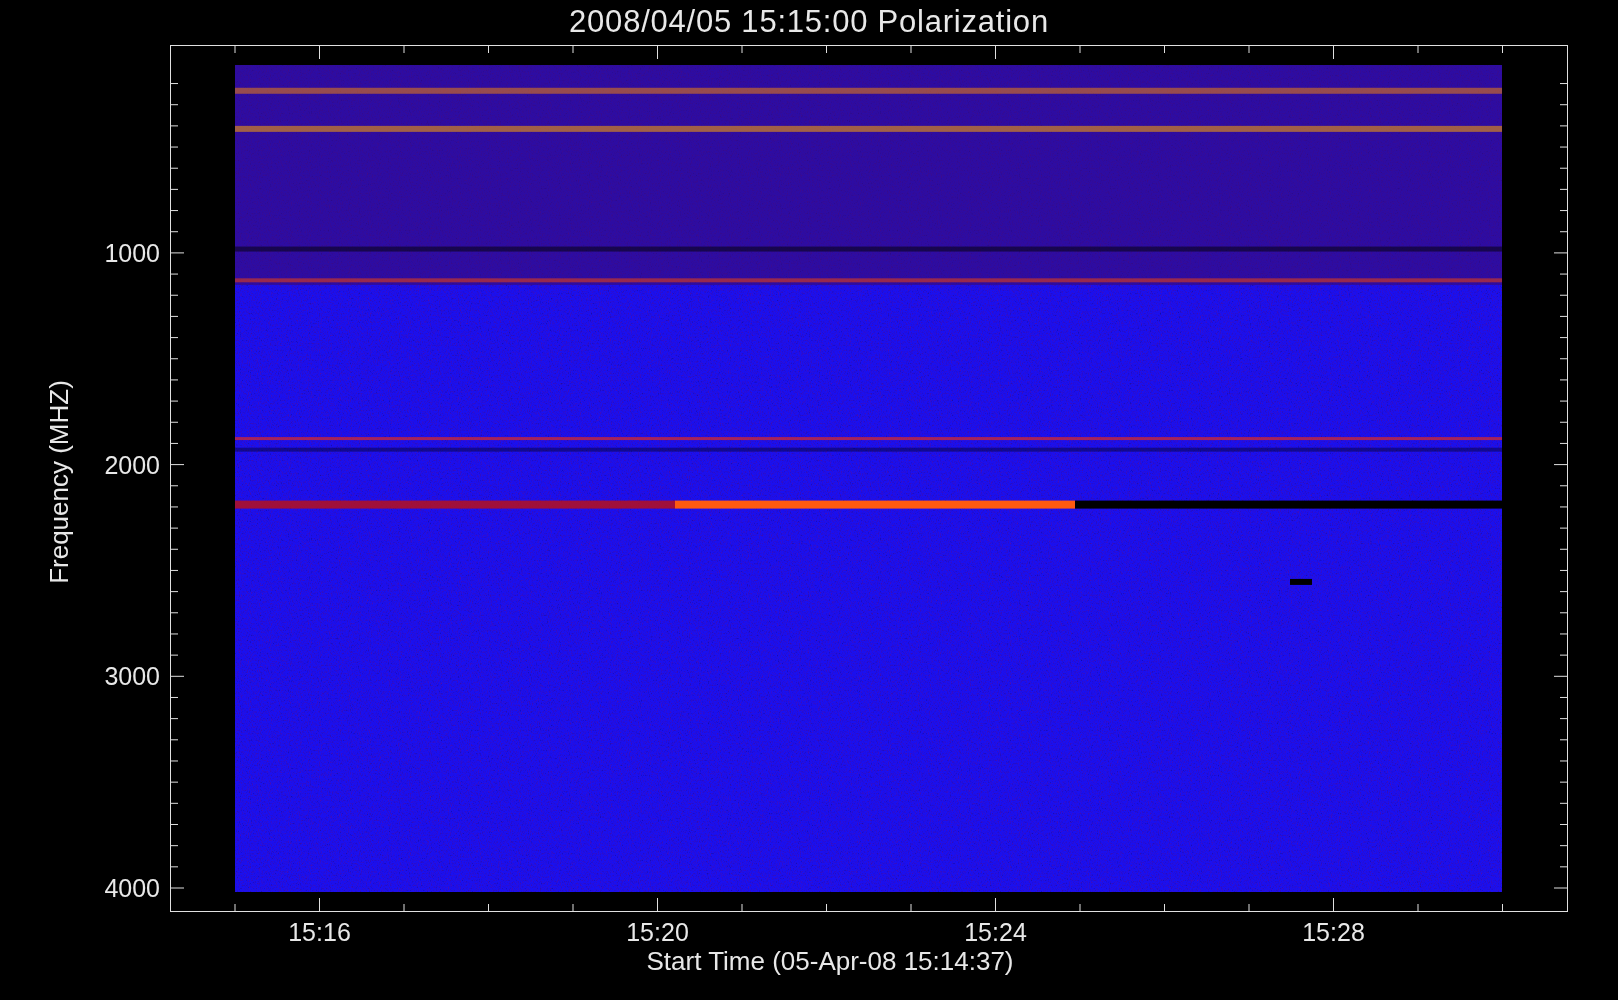 This screenshot has width=1618, height=1000. Describe the element at coordinates (319, 932) in the screenshot. I see `x-tick-label: 15:16` at that location.